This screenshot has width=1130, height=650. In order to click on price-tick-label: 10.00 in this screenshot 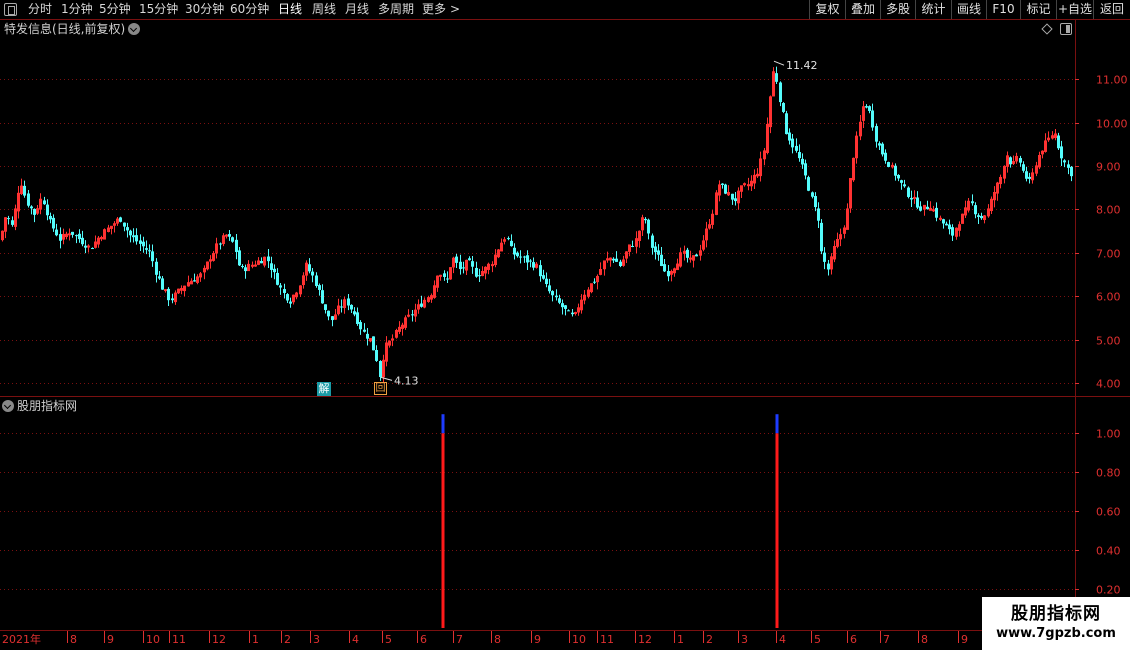, I will do `click(1112, 124)`.